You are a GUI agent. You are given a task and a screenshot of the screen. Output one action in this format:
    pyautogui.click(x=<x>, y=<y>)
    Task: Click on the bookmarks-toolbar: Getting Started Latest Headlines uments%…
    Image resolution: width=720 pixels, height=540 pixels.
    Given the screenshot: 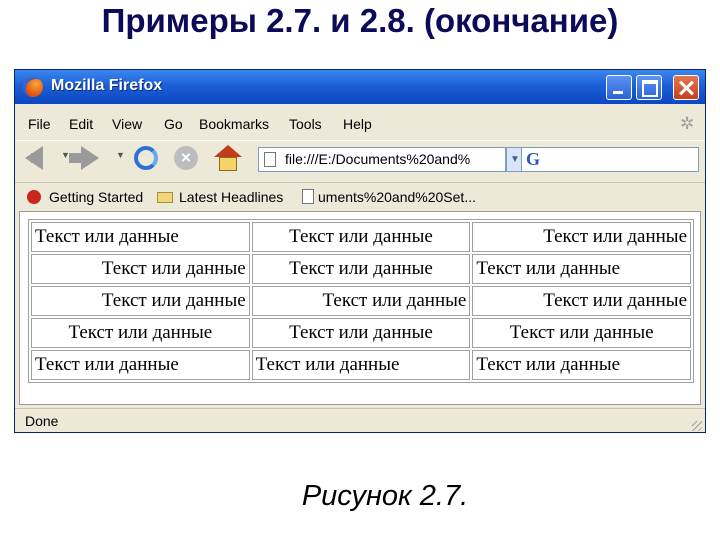 What is the action you would take?
    pyautogui.click(x=360, y=195)
    